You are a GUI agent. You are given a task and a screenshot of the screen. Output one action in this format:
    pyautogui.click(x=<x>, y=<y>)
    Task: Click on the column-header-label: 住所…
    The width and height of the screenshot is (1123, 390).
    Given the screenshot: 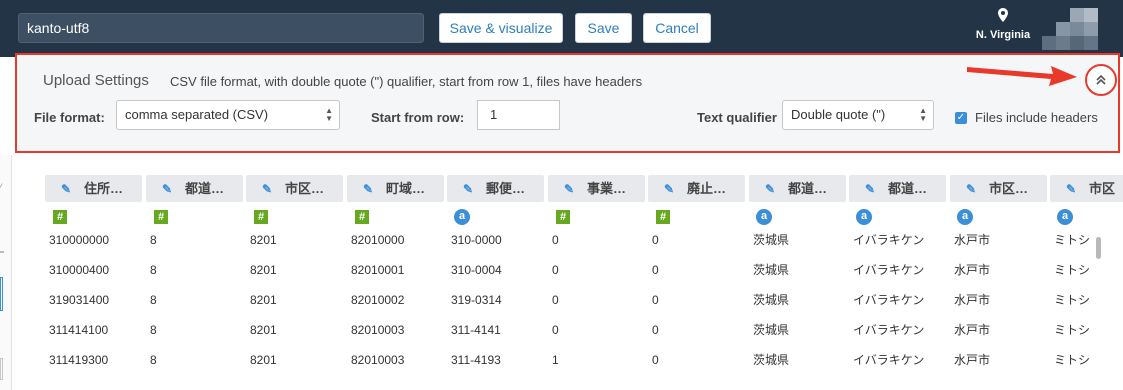 What is the action you would take?
    pyautogui.click(x=104, y=188)
    